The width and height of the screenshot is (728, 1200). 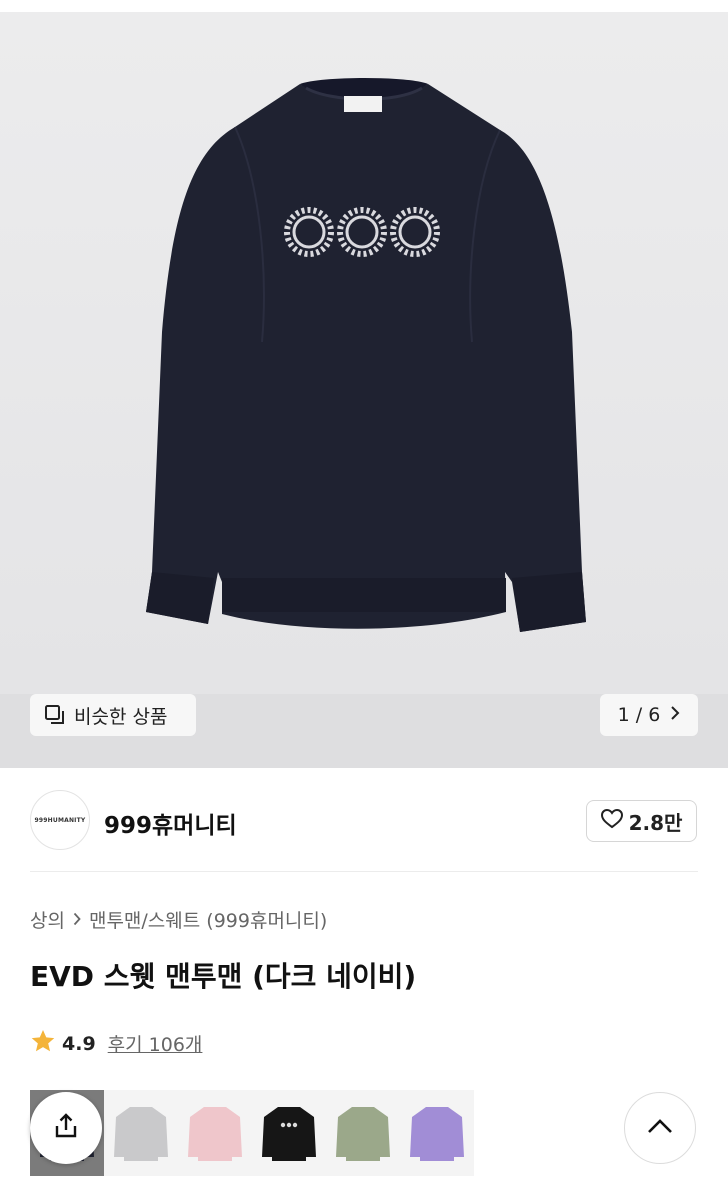 I want to click on like-count: 2.8만, so click(x=655, y=822).